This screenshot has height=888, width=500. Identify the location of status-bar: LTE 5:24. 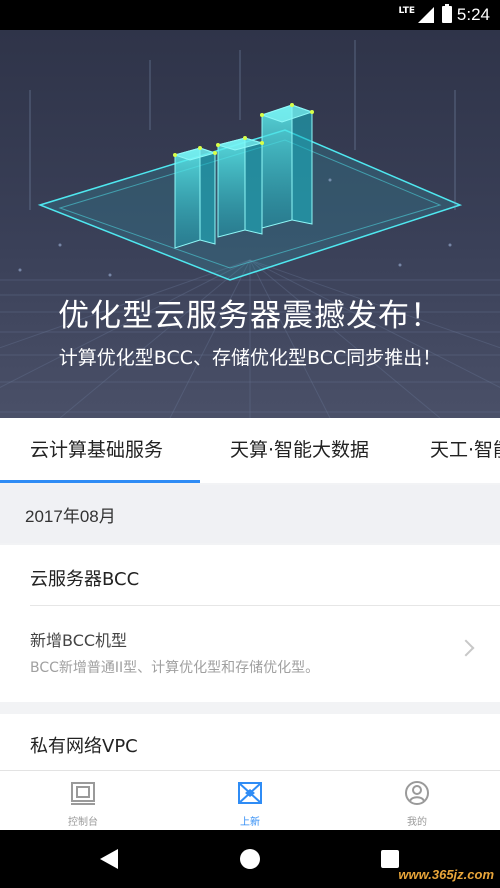
(250, 15).